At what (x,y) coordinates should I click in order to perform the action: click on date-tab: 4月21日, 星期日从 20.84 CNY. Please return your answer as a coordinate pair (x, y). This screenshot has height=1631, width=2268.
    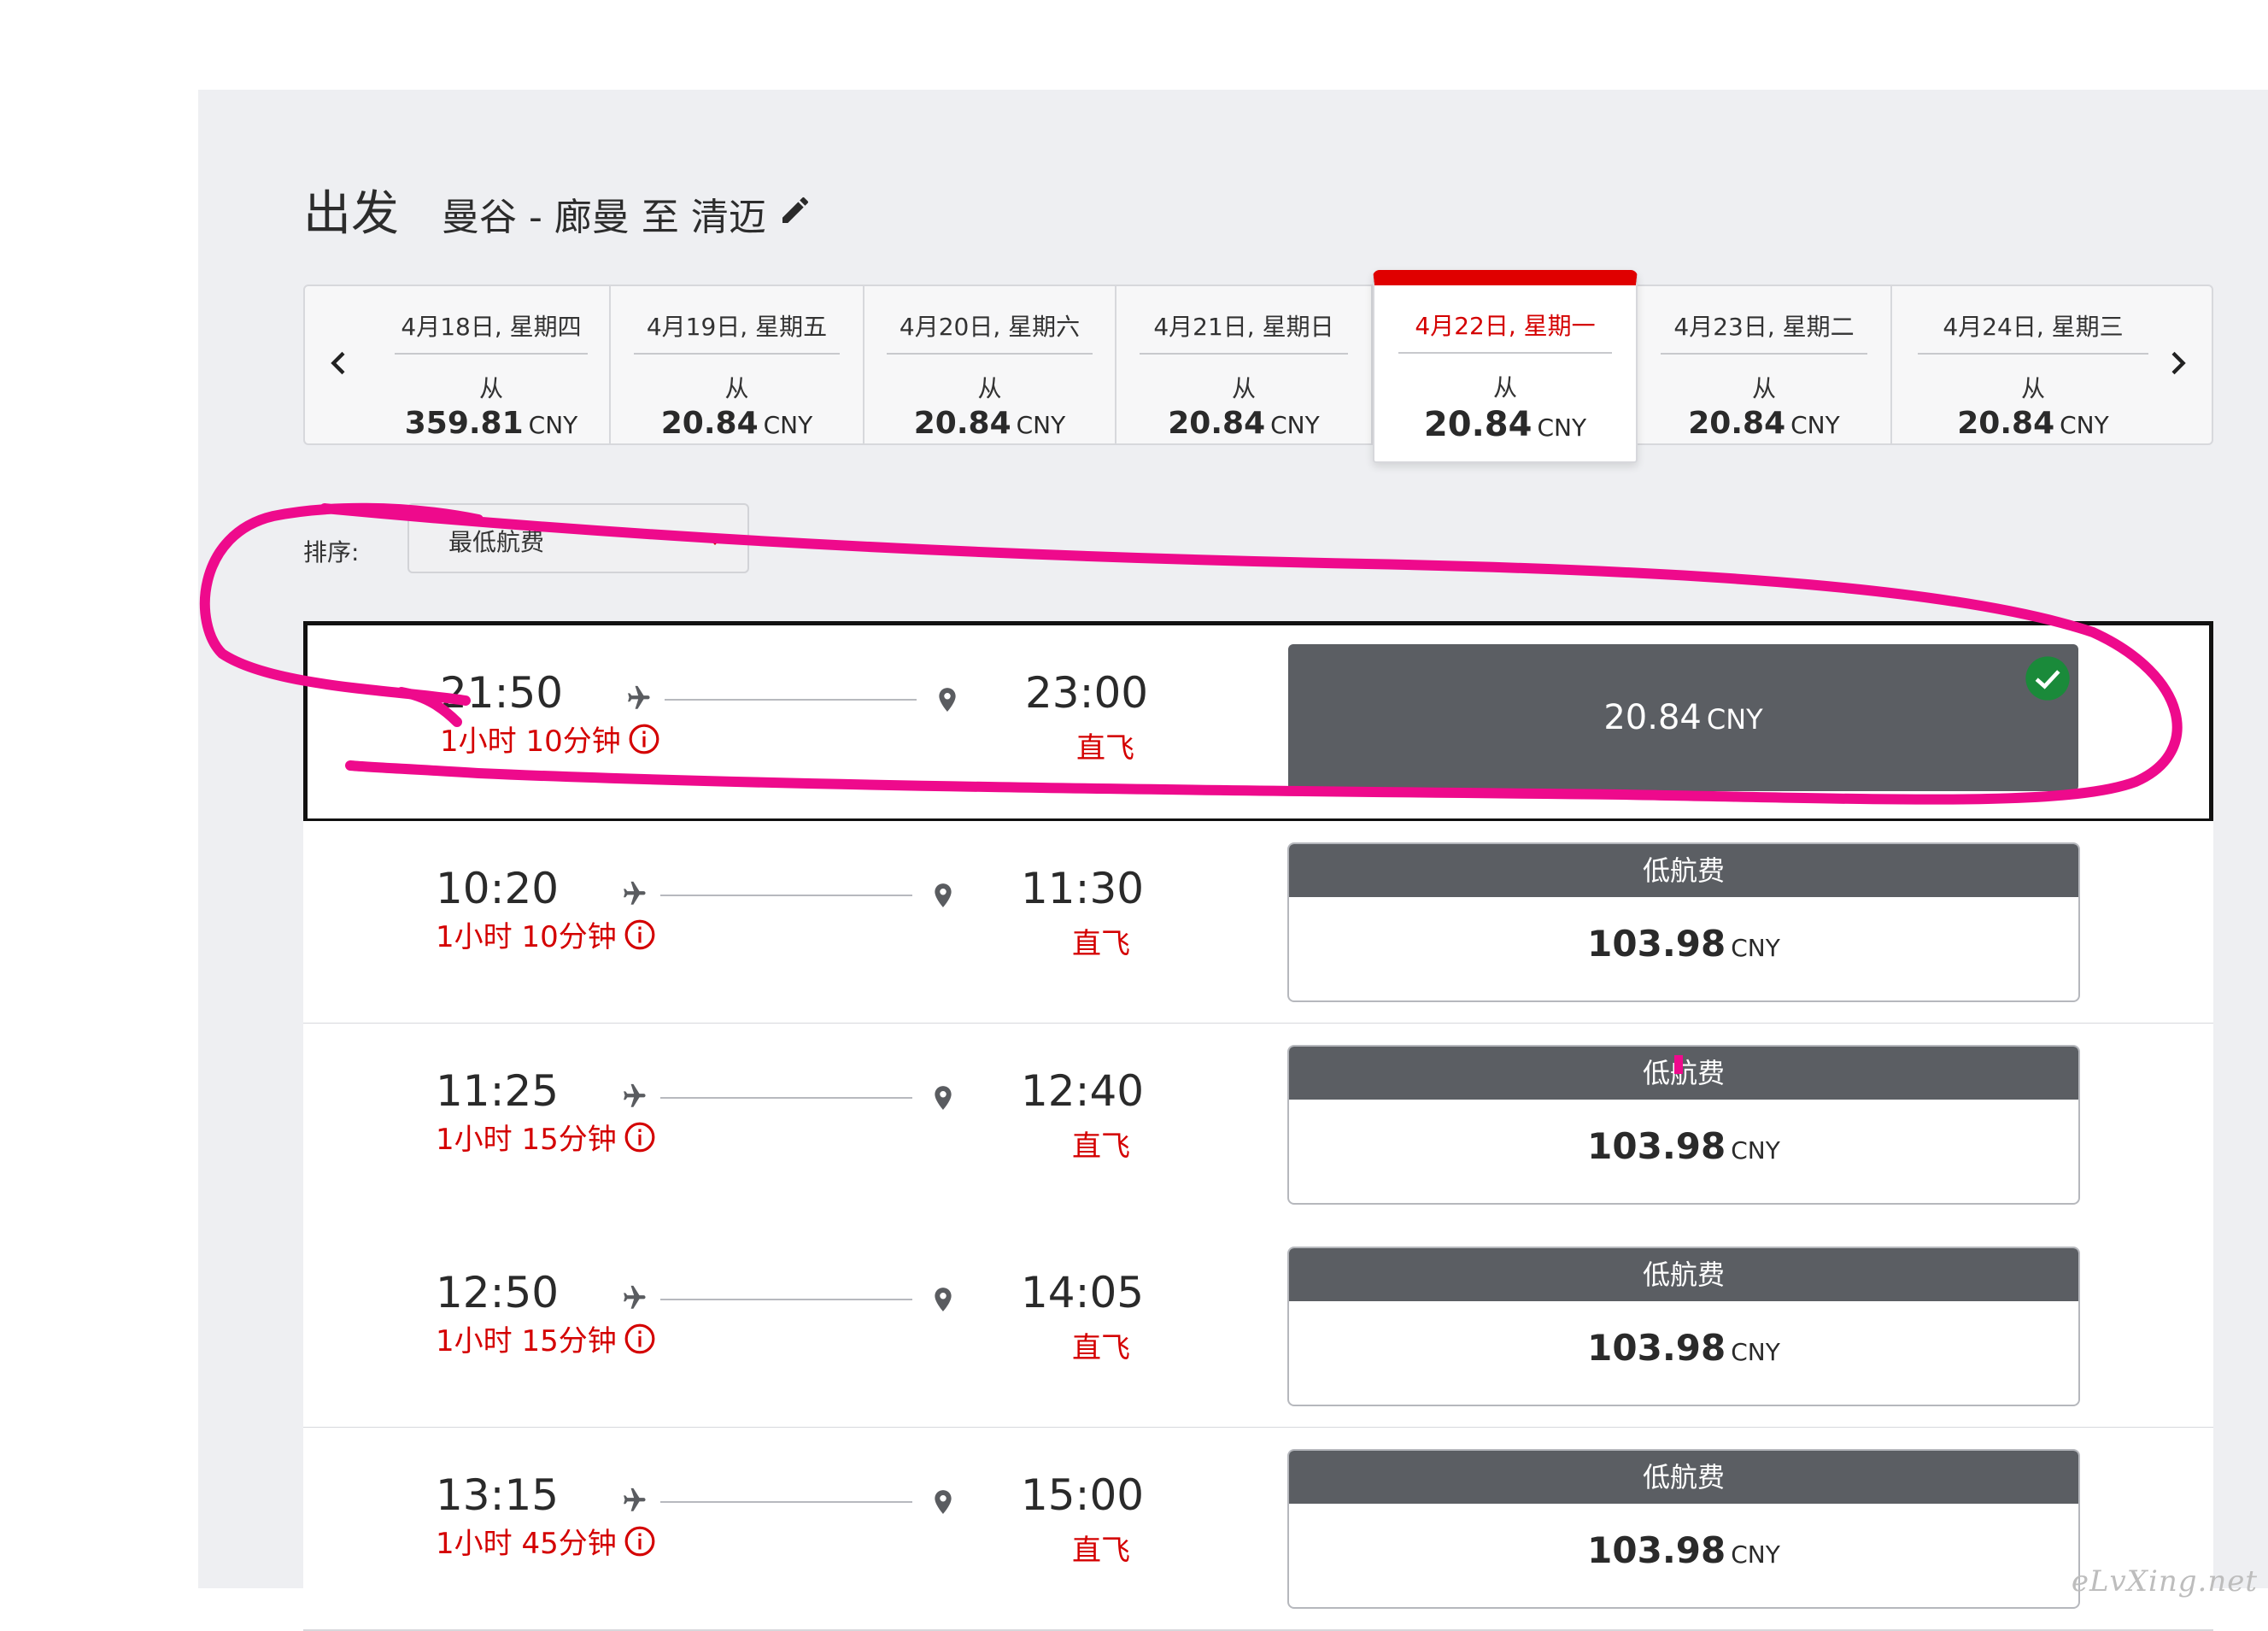
    Looking at the image, I should click on (1244, 364).